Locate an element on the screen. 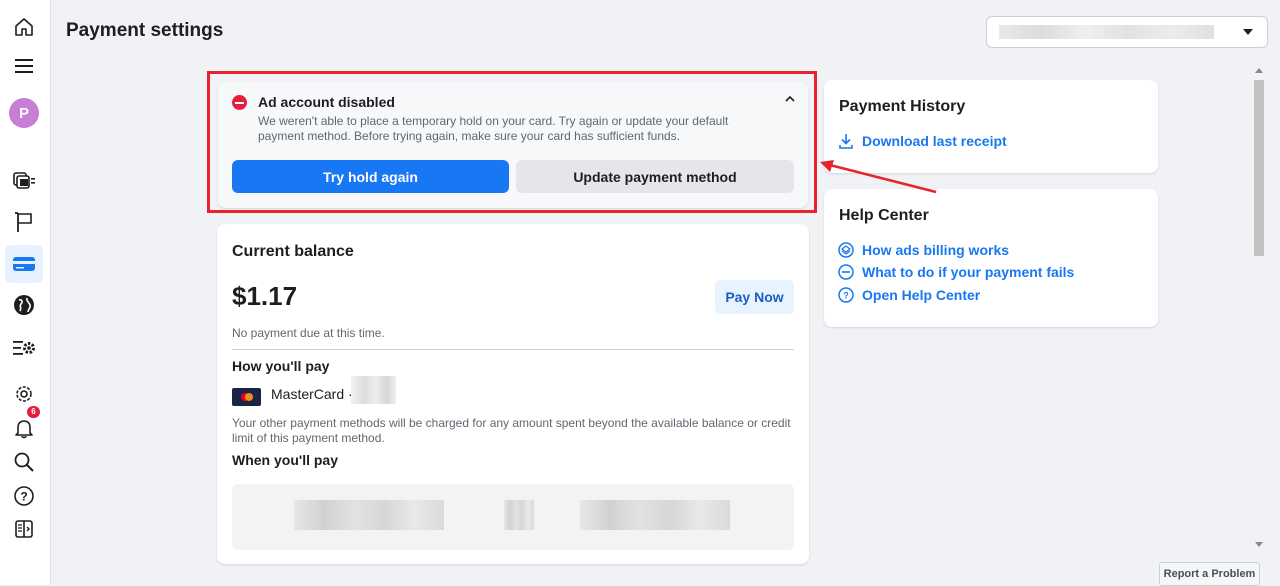 The width and height of the screenshot is (1280, 586). help-link-how-ads-billing-works: How ads billing works is located at coordinates (923, 250).